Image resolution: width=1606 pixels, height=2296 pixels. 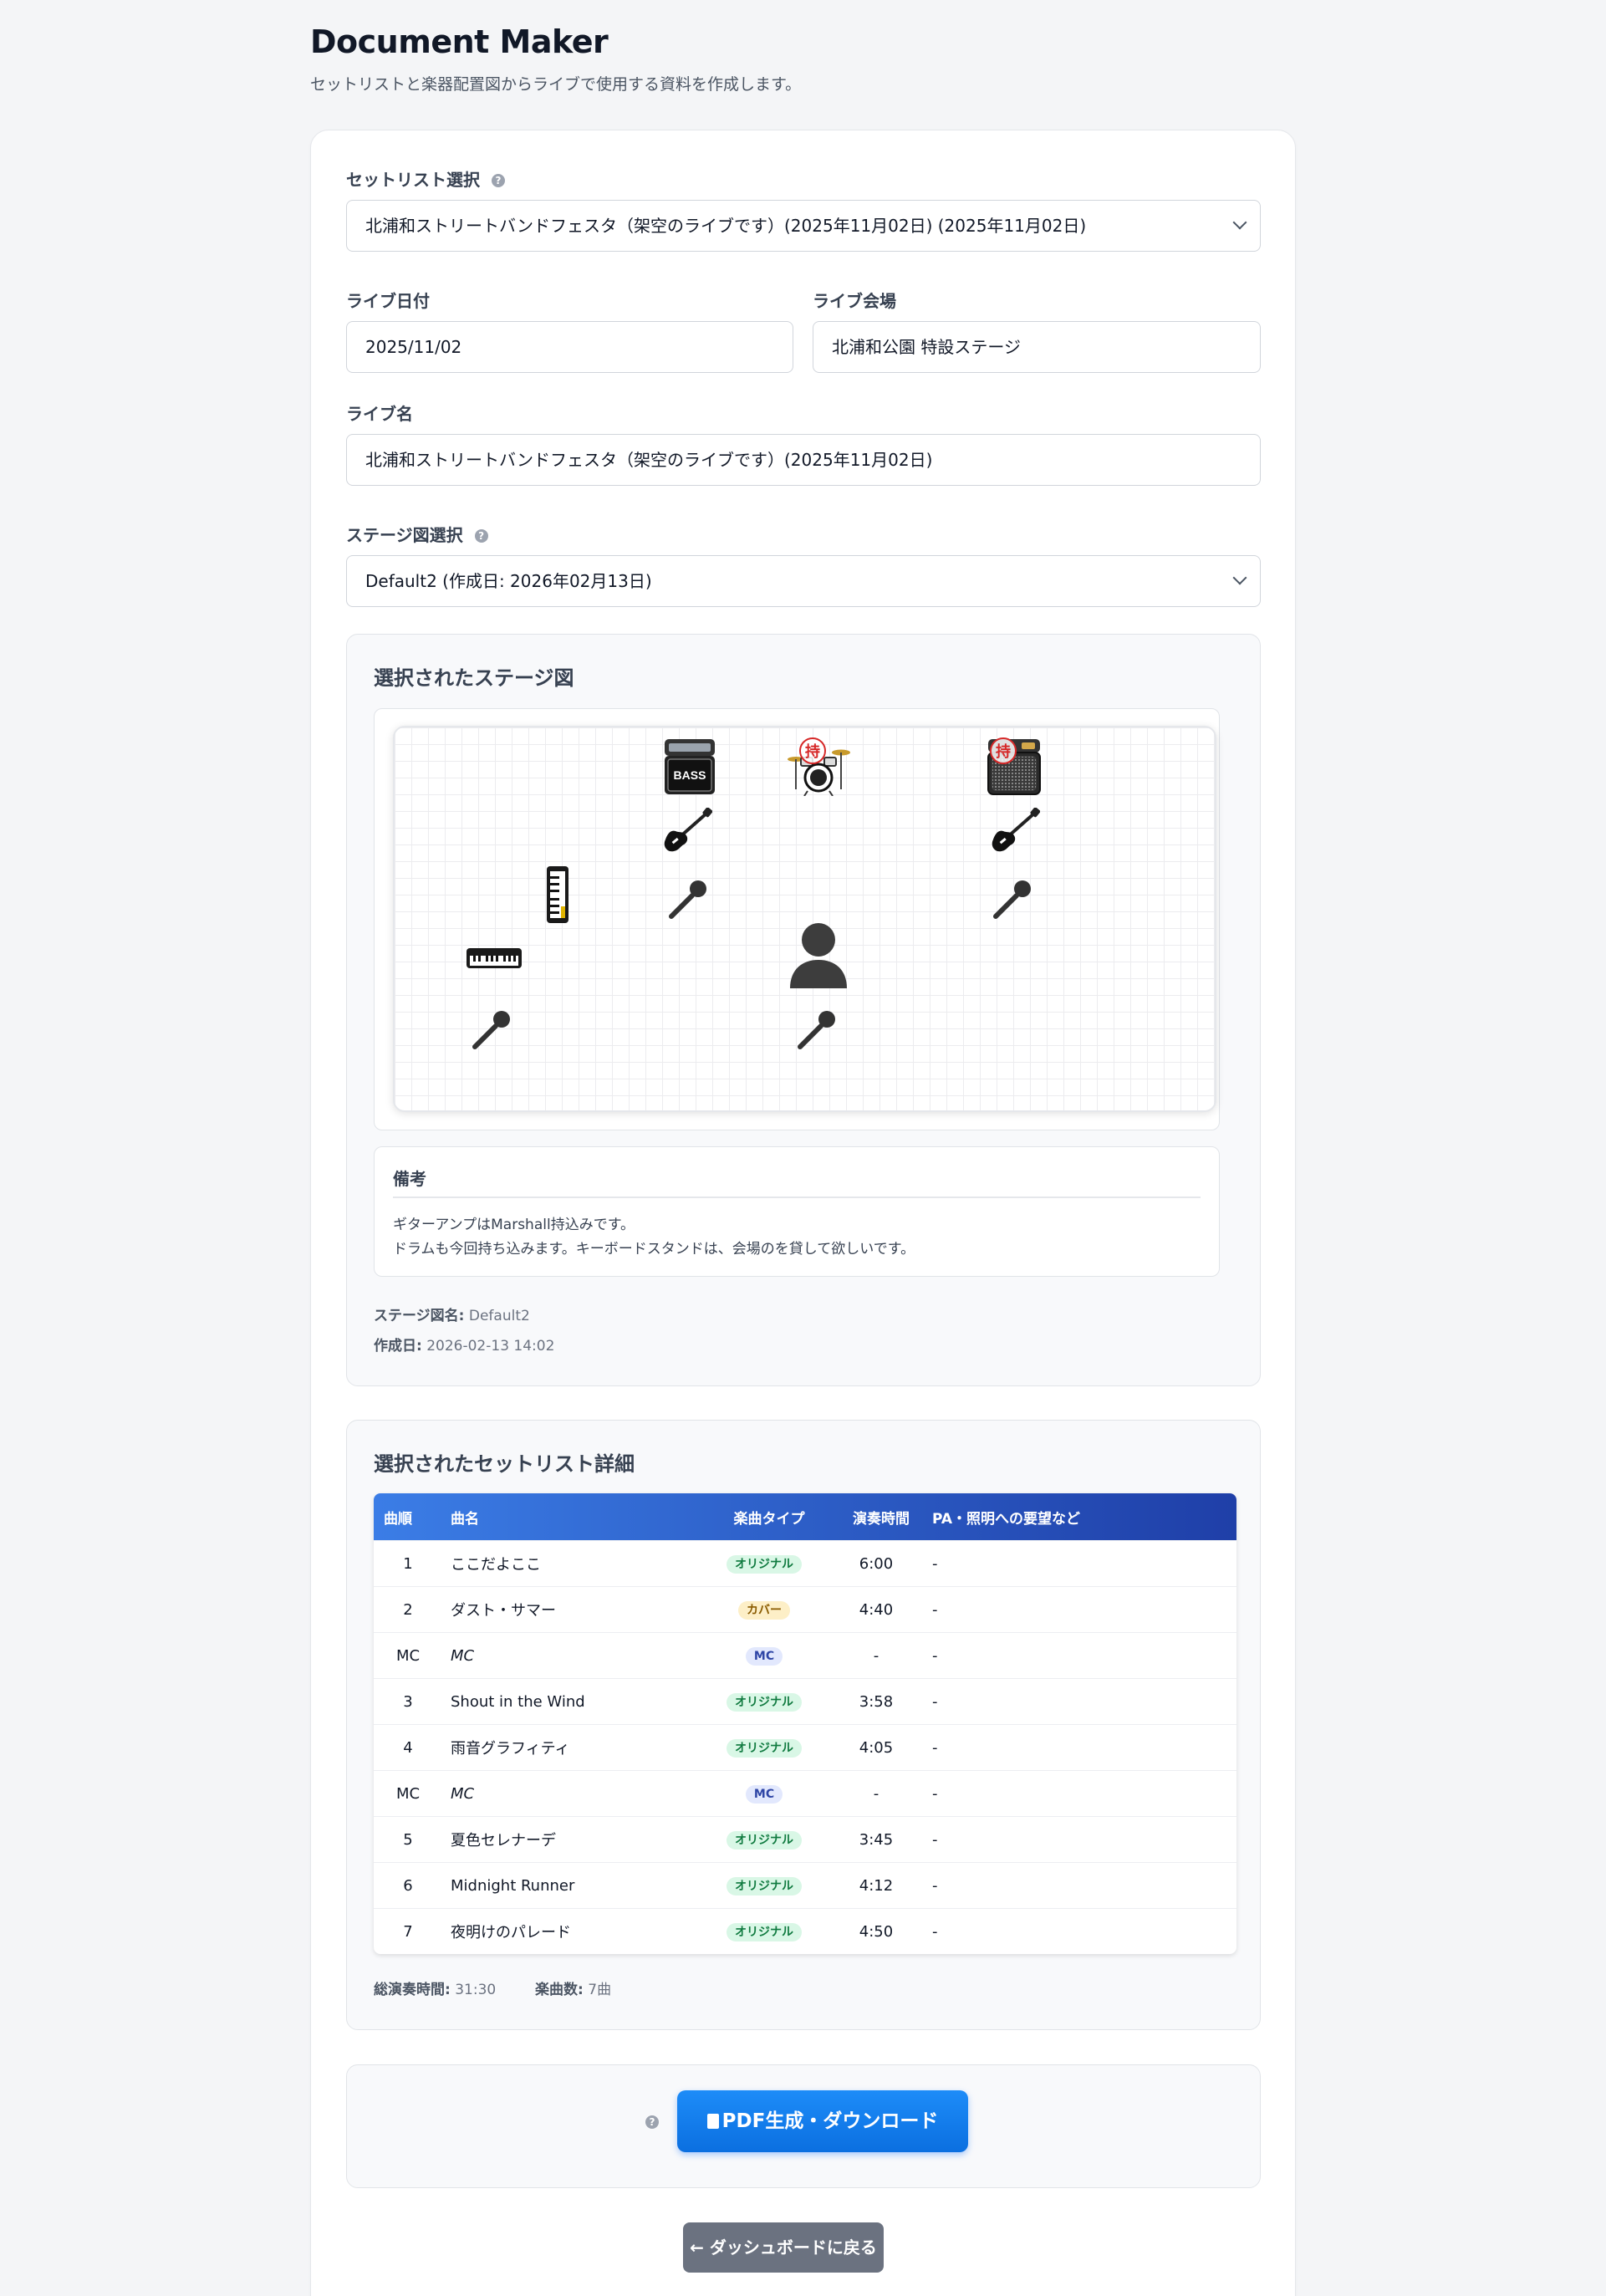 I want to click on song-duration: 3:58, so click(x=876, y=1701).